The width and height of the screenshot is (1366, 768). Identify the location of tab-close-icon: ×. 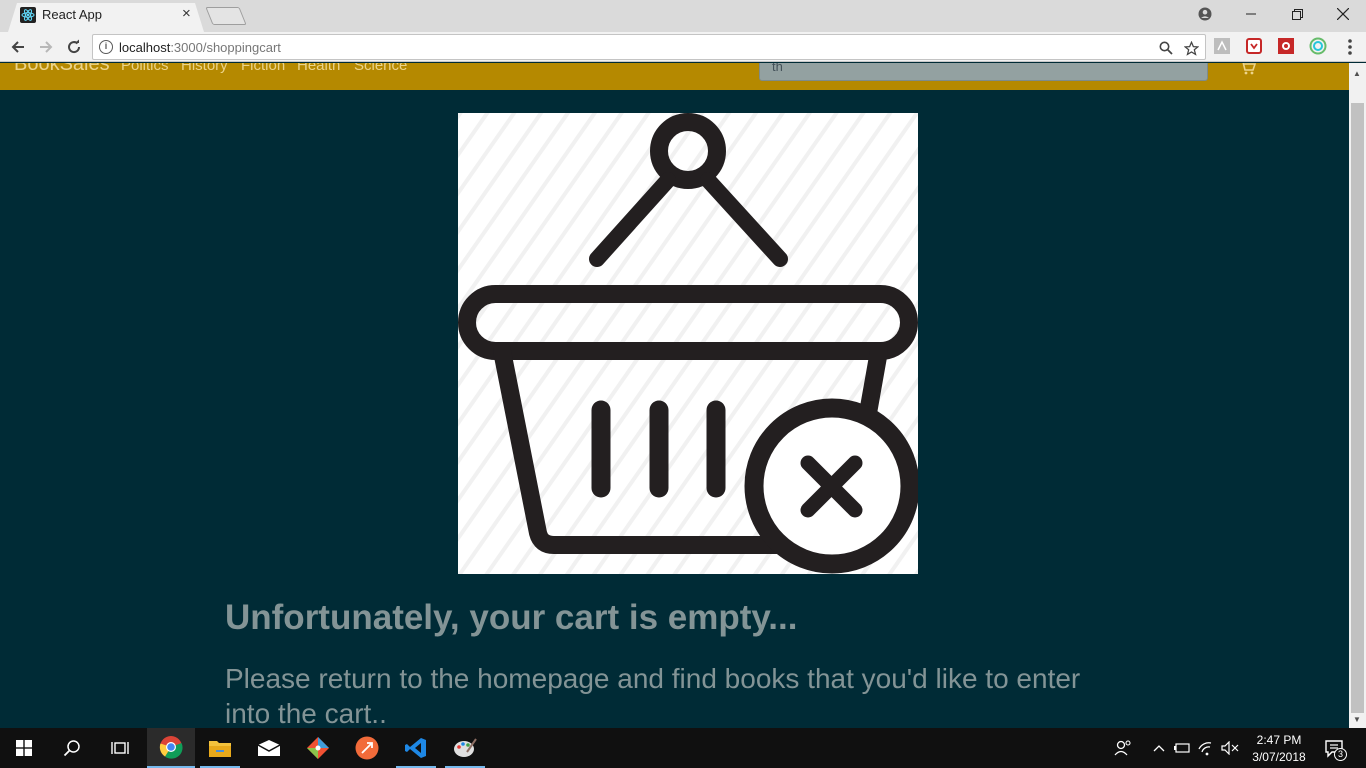
(186, 14).